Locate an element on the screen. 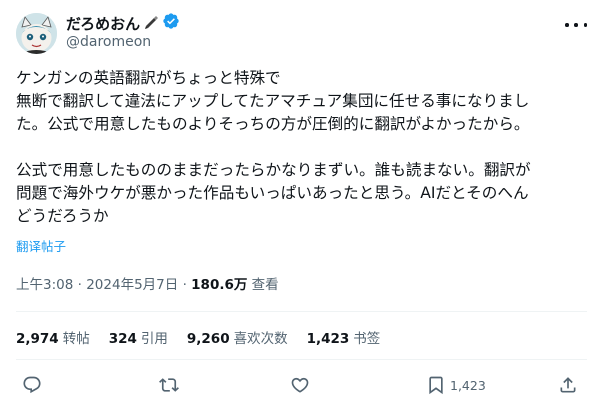  likes-label: 喜欢次数 is located at coordinates (260, 339).